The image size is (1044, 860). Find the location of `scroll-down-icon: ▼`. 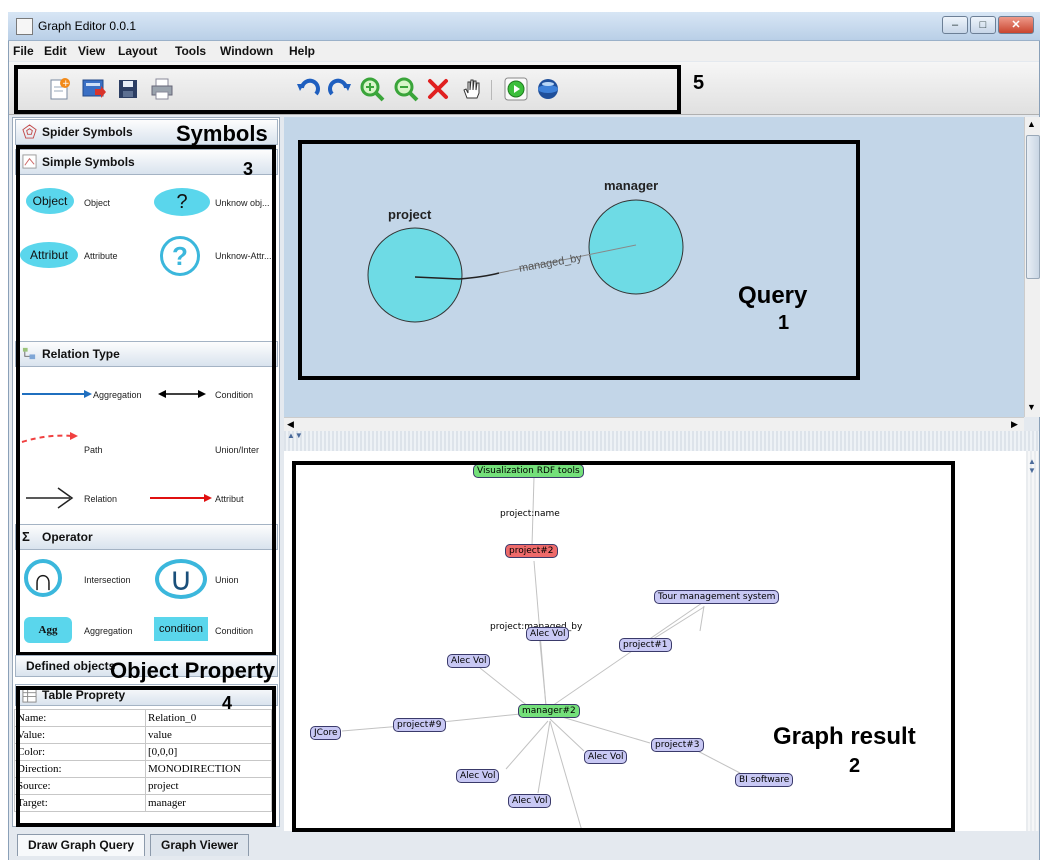

scroll-down-icon: ▼ is located at coordinates (1031, 407).